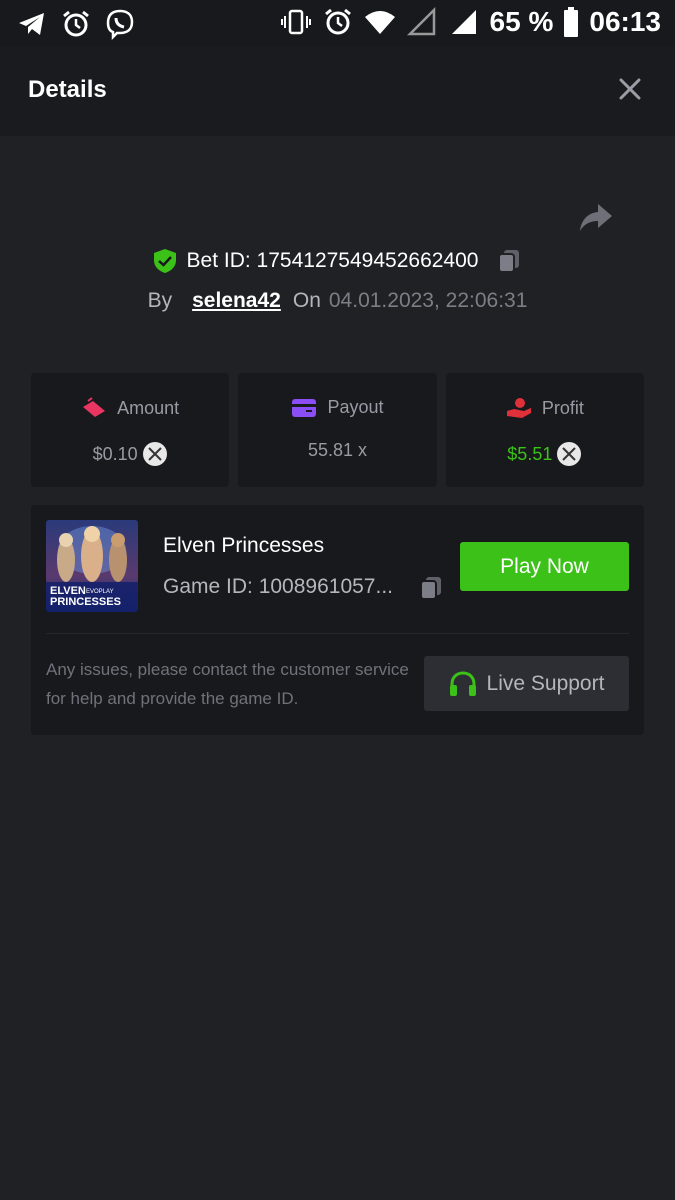  I want to click on headset-icon, so click(462, 683).